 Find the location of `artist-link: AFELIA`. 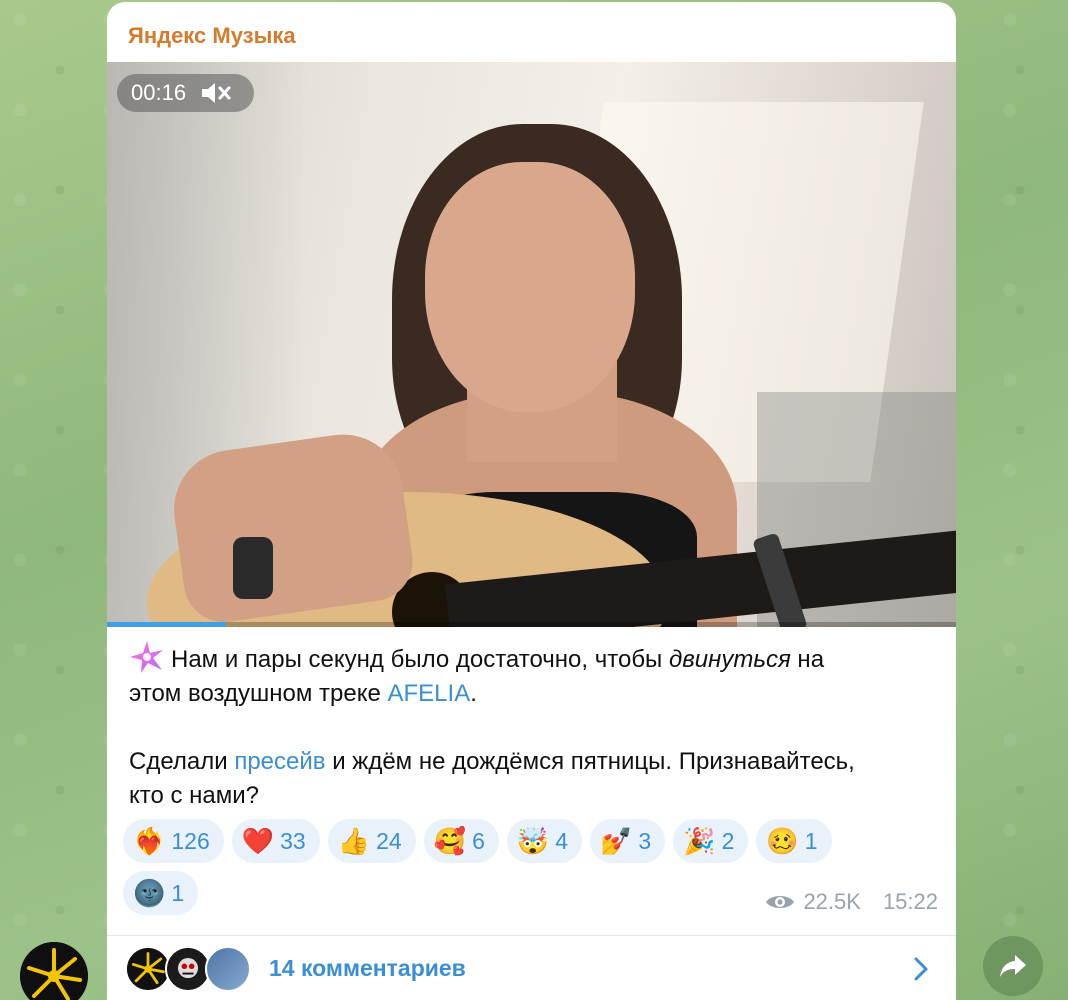

artist-link: AFELIA is located at coordinates (429, 693).